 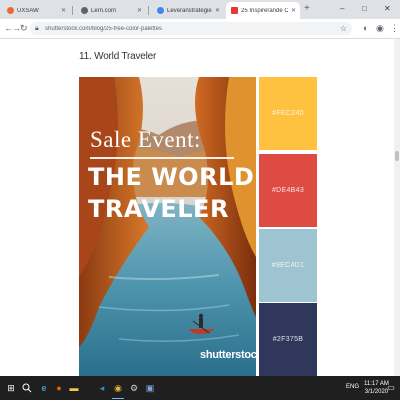 What do you see at coordinates (118, 56) in the screenshot?
I see `page-section-heading: 11. World Traveler` at bounding box center [118, 56].